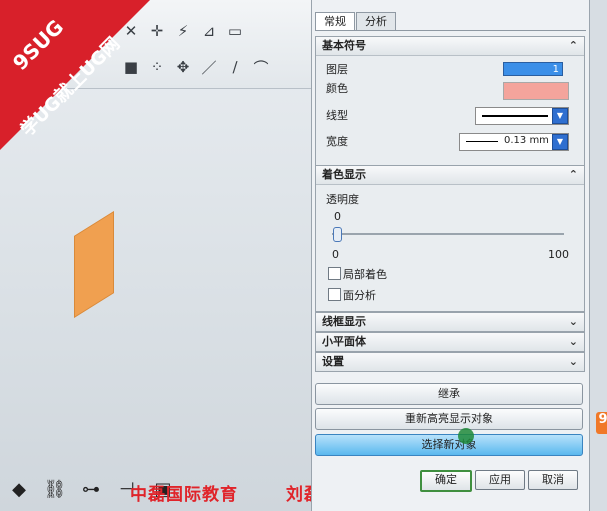  I want to click on width-dropdown: 0.13 mm ▼, so click(514, 142).